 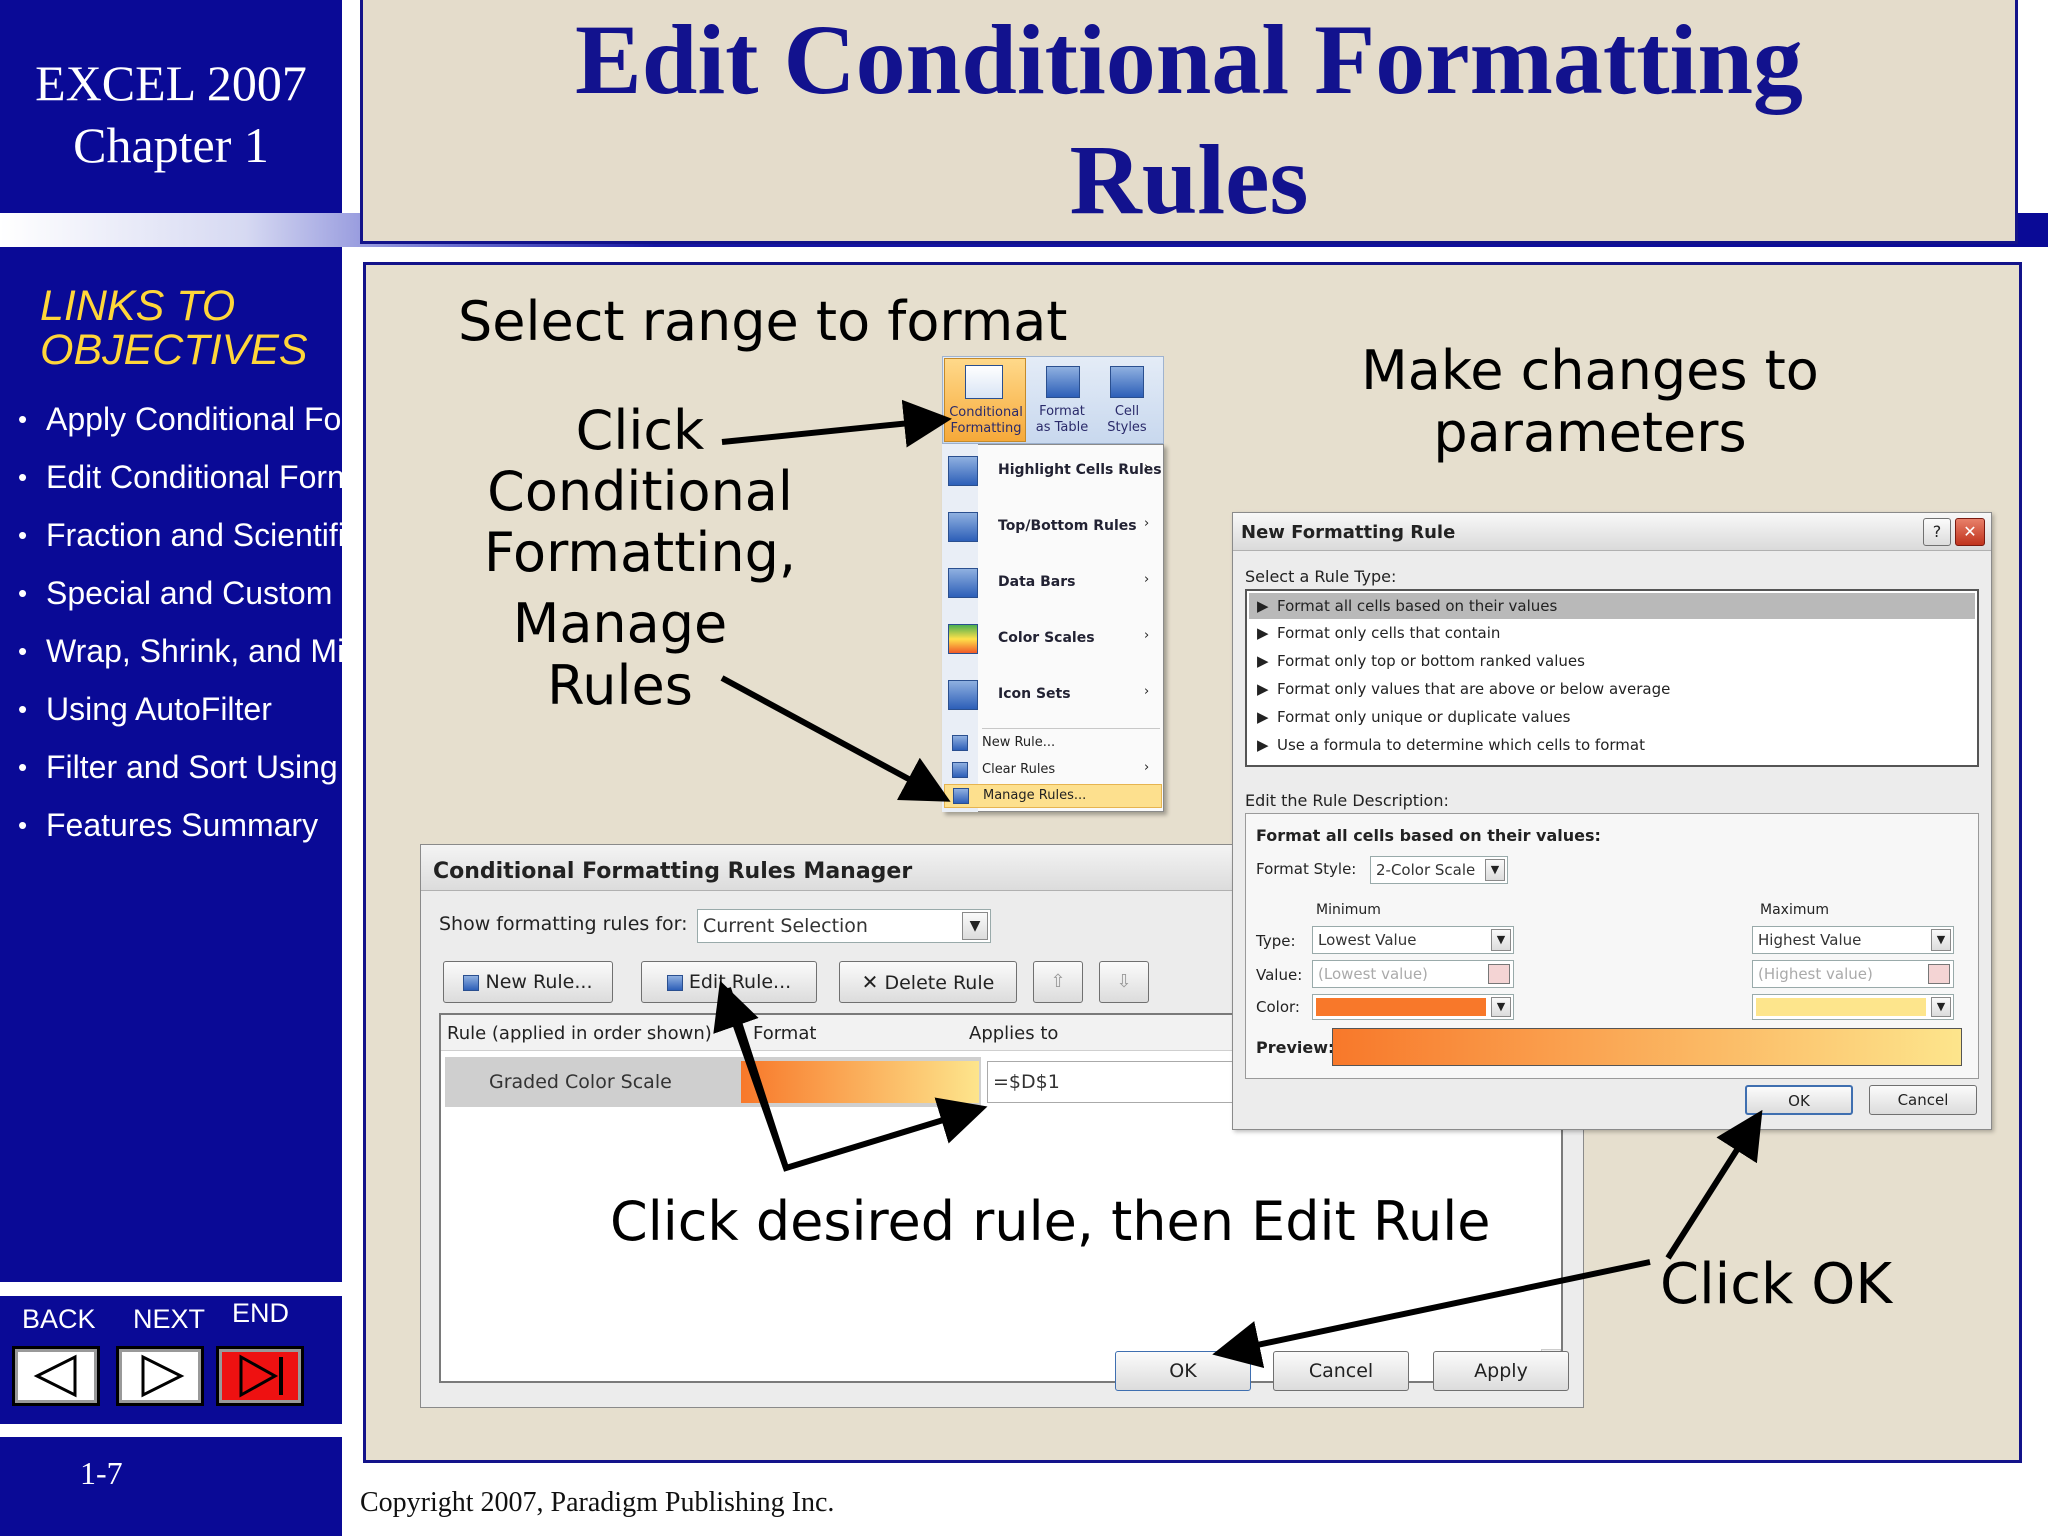 I want to click on arrow-to-manage-rules, so click(x=835, y=738).